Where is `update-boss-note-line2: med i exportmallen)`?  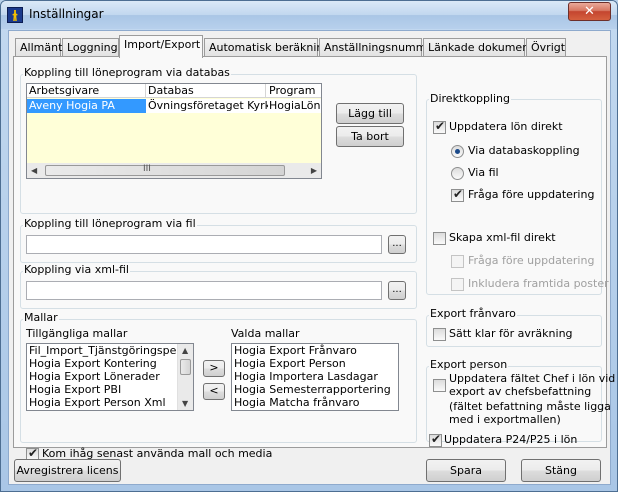 update-boss-note-line2: med i exportmallen) is located at coordinates (505, 419).